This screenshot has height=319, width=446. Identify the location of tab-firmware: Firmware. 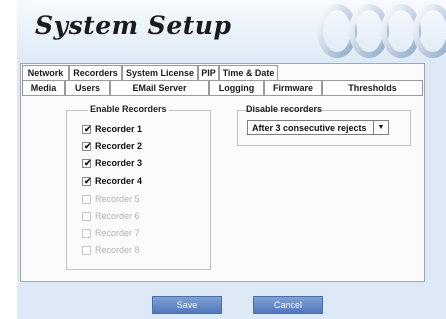
(293, 87).